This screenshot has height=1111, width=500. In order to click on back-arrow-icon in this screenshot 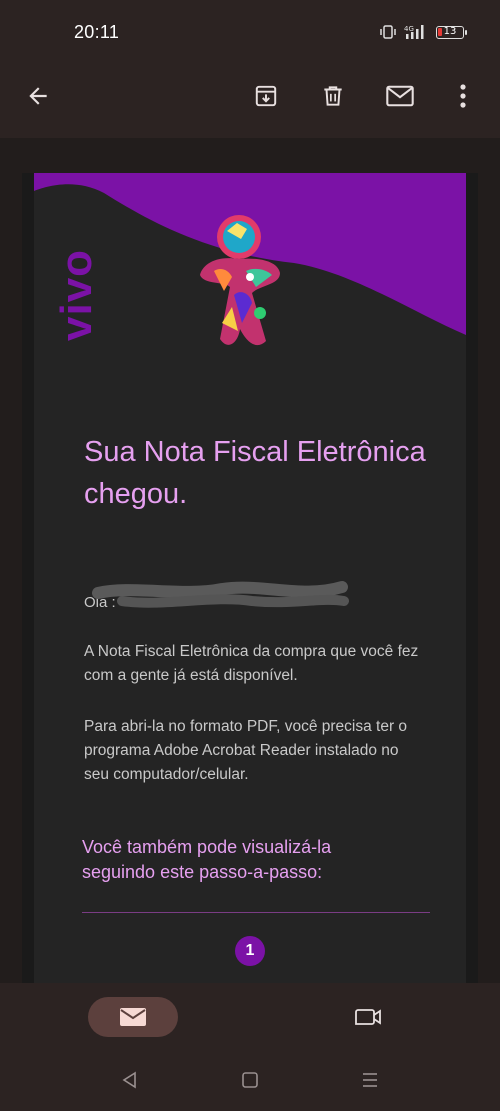, I will do `click(38, 96)`.